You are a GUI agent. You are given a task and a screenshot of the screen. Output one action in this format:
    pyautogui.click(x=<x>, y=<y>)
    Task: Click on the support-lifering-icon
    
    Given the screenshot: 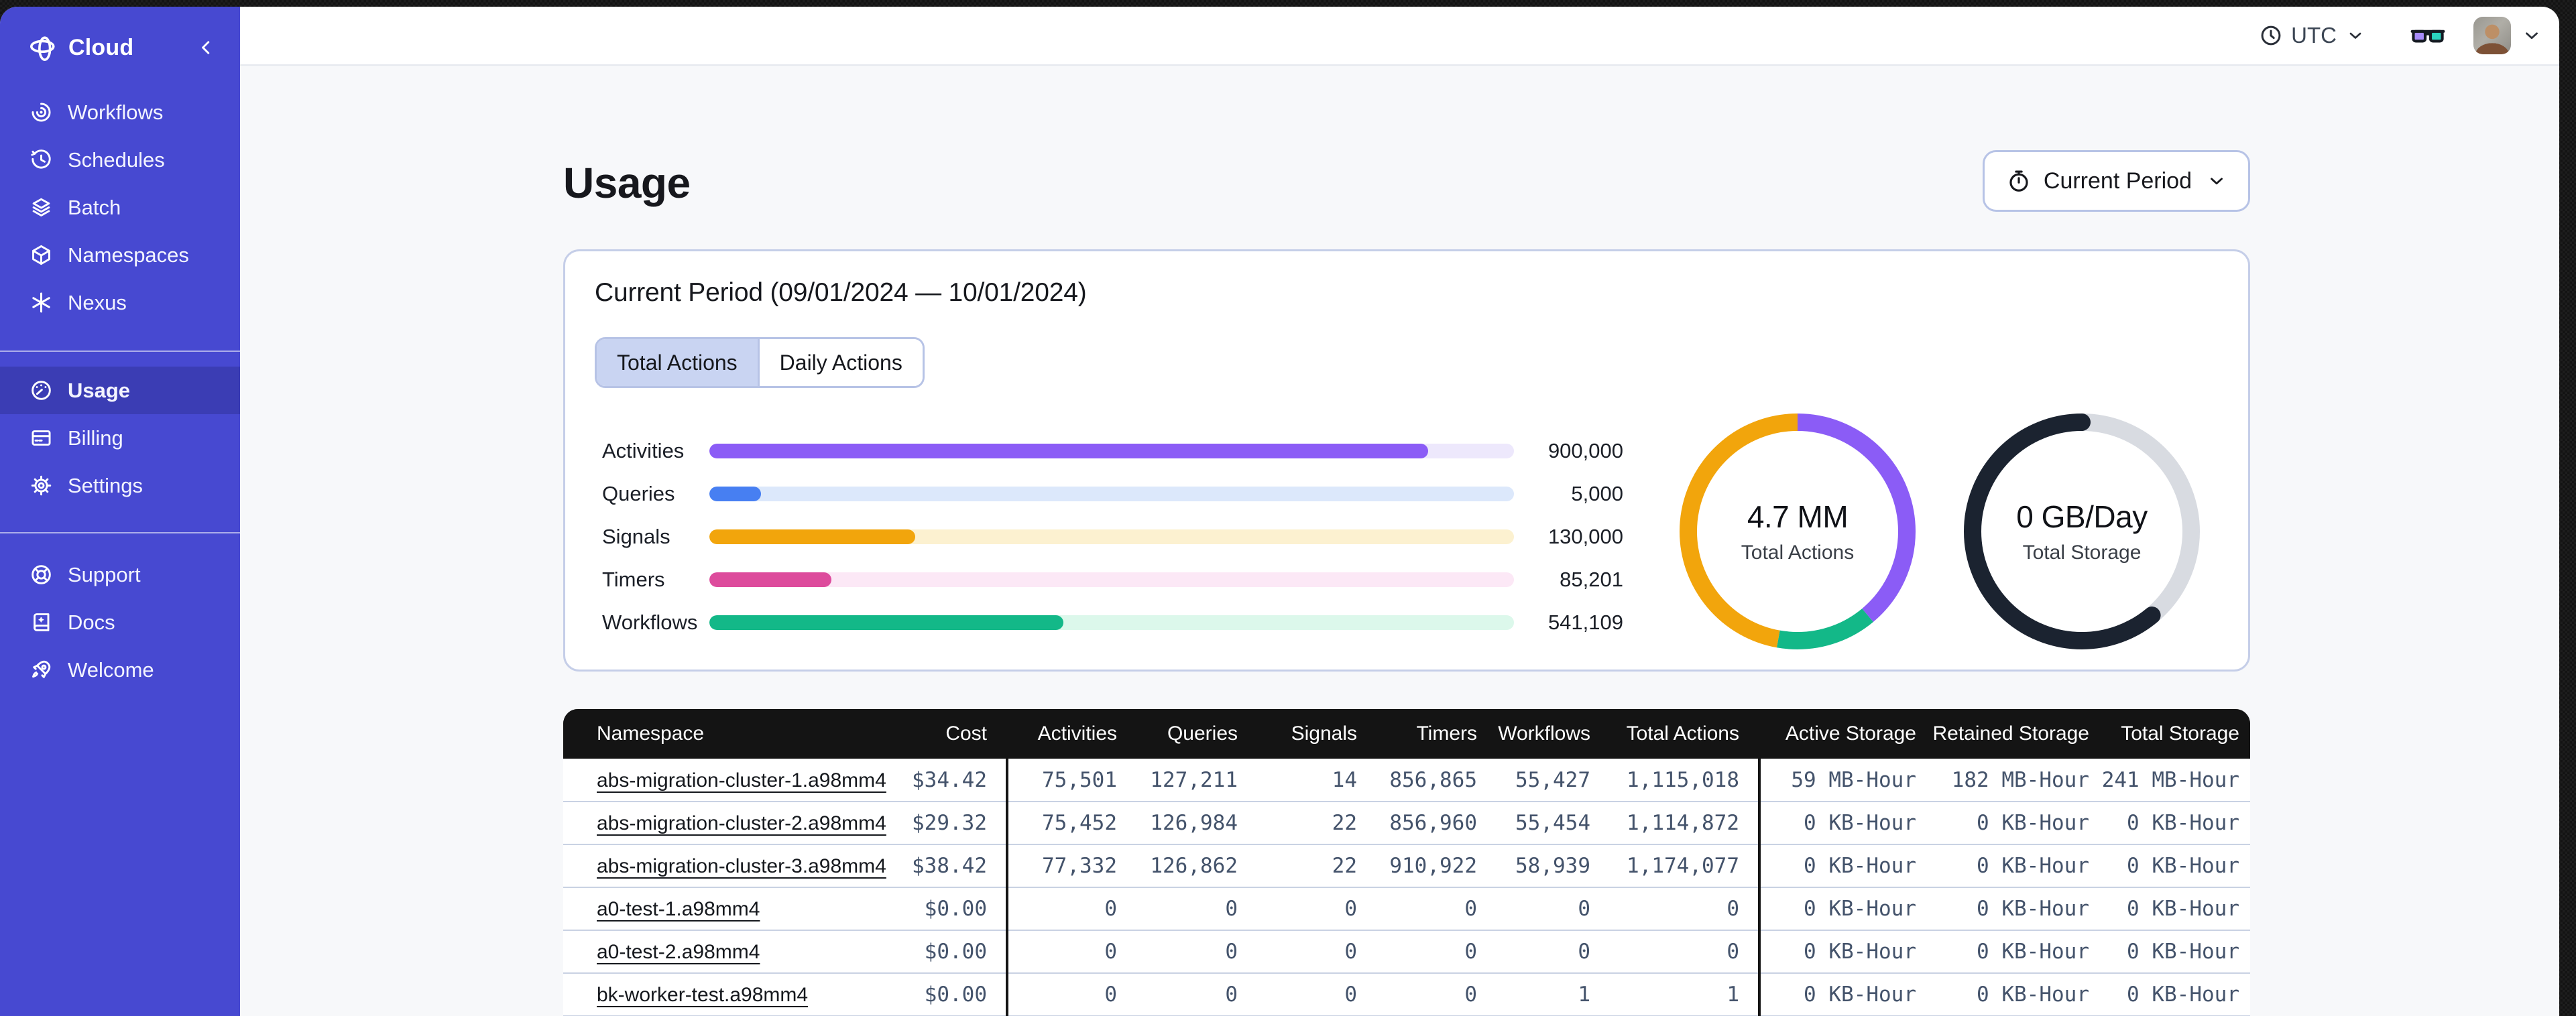 What is the action you would take?
    pyautogui.click(x=41, y=574)
    